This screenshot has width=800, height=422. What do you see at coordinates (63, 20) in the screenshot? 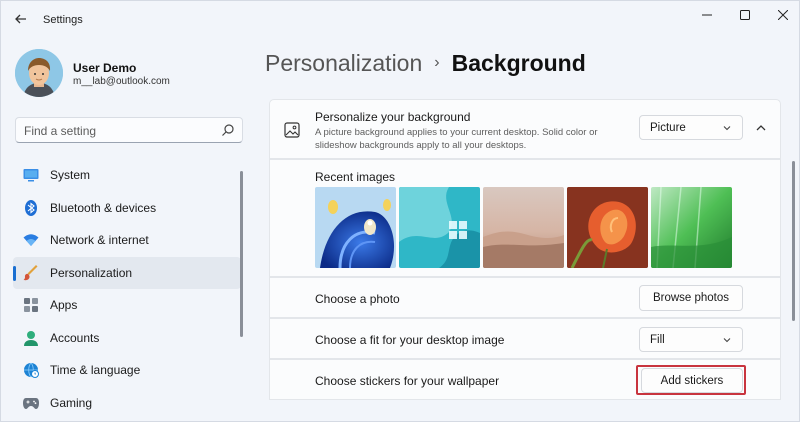
I see `app-title: Settings` at bounding box center [63, 20].